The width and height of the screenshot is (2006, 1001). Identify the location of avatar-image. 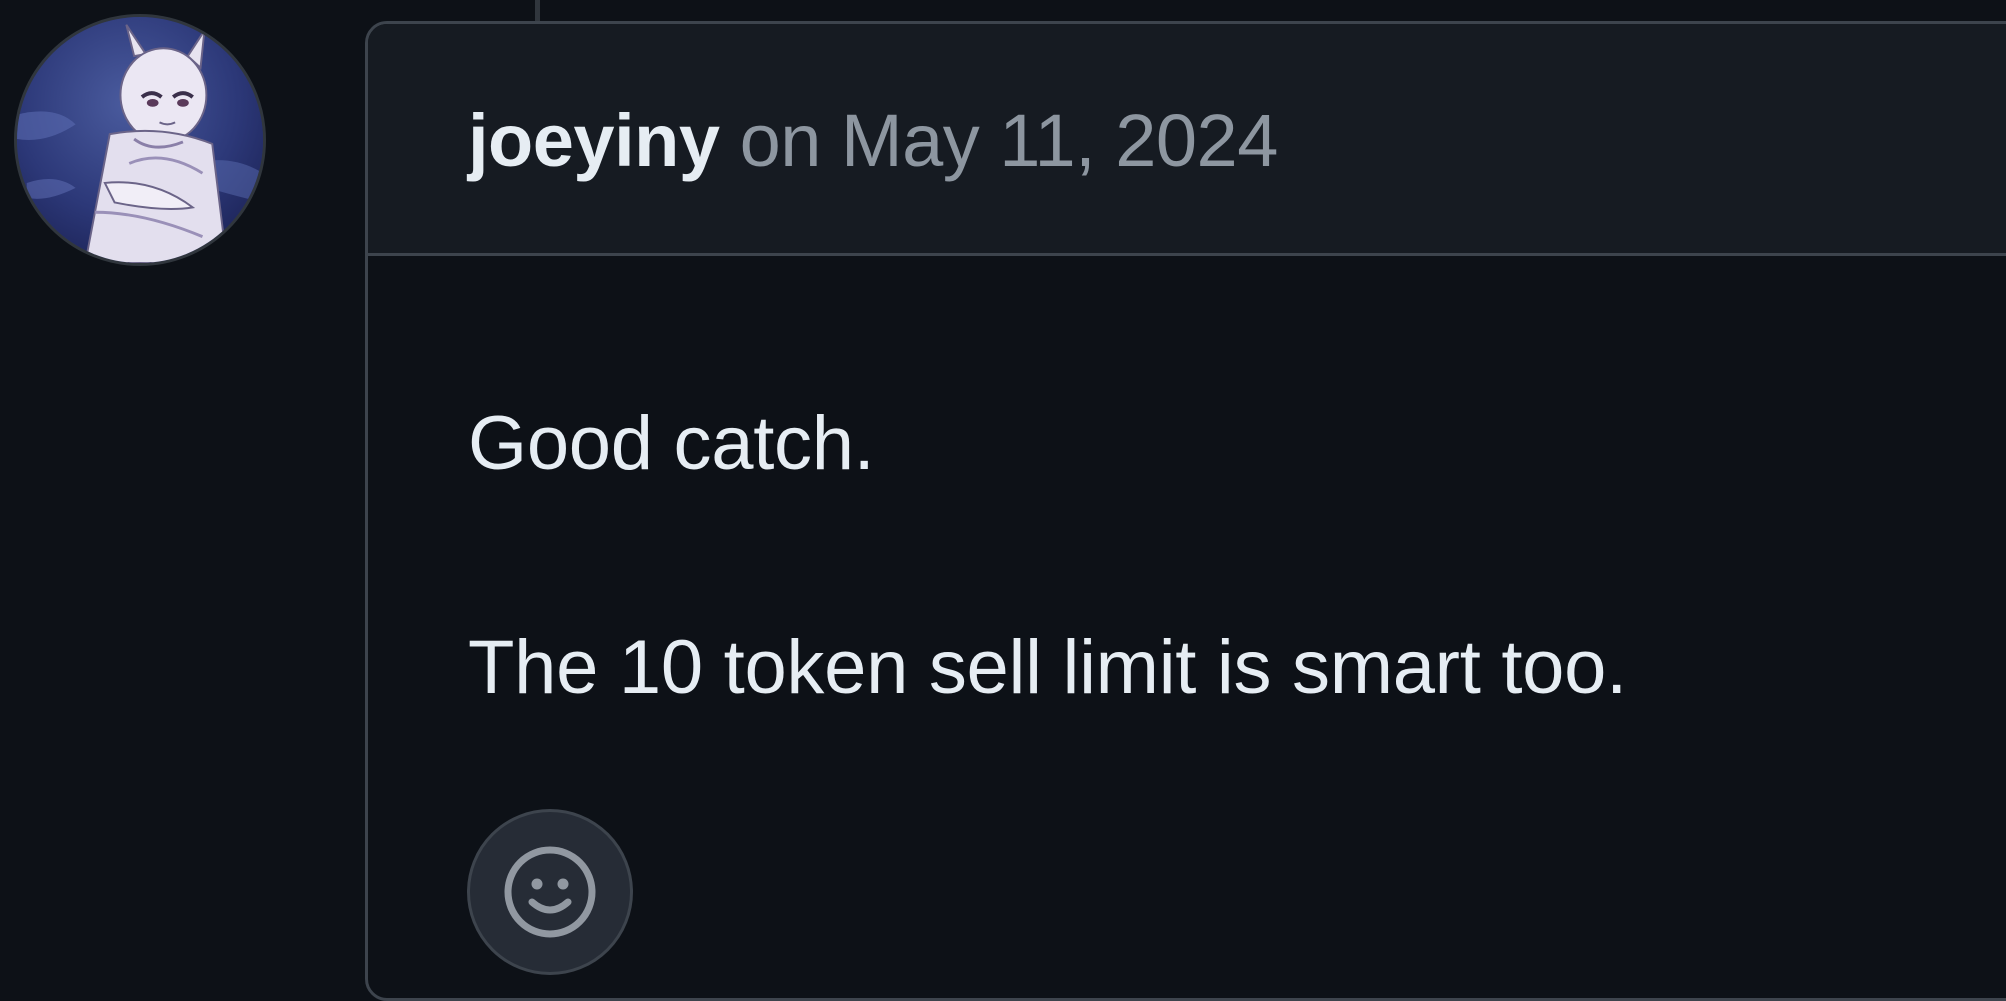
(140, 140).